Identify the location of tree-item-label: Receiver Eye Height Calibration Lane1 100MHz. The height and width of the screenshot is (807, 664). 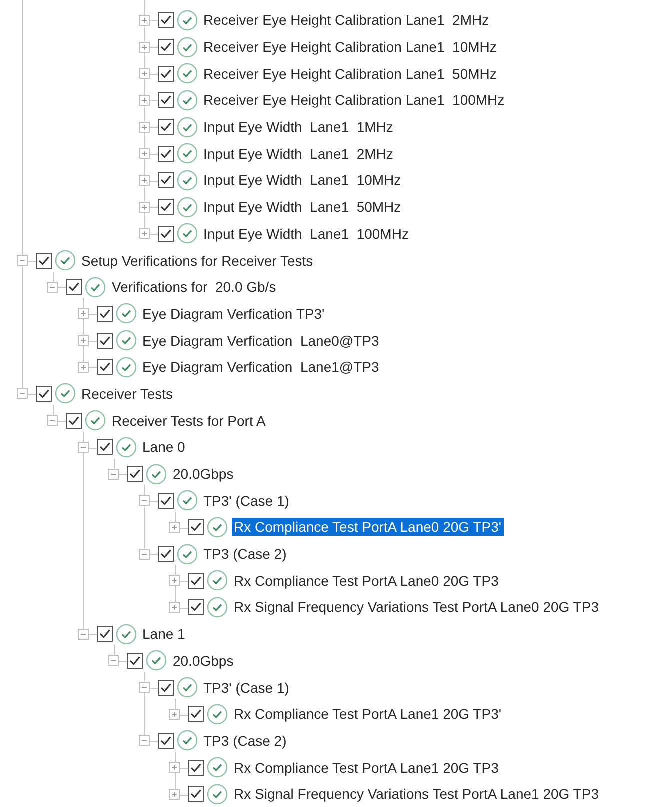
(354, 100).